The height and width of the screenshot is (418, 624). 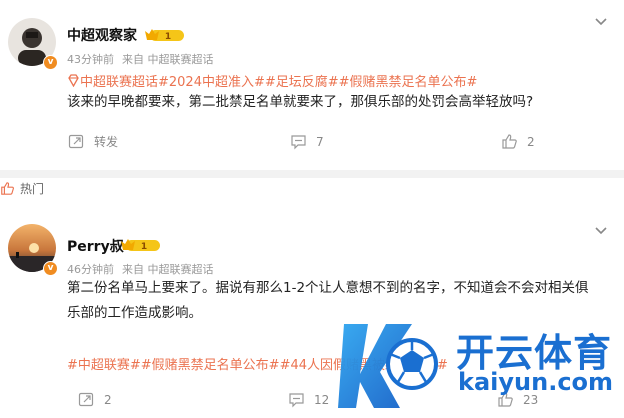 I want to click on repost-count: 2, so click(x=108, y=399).